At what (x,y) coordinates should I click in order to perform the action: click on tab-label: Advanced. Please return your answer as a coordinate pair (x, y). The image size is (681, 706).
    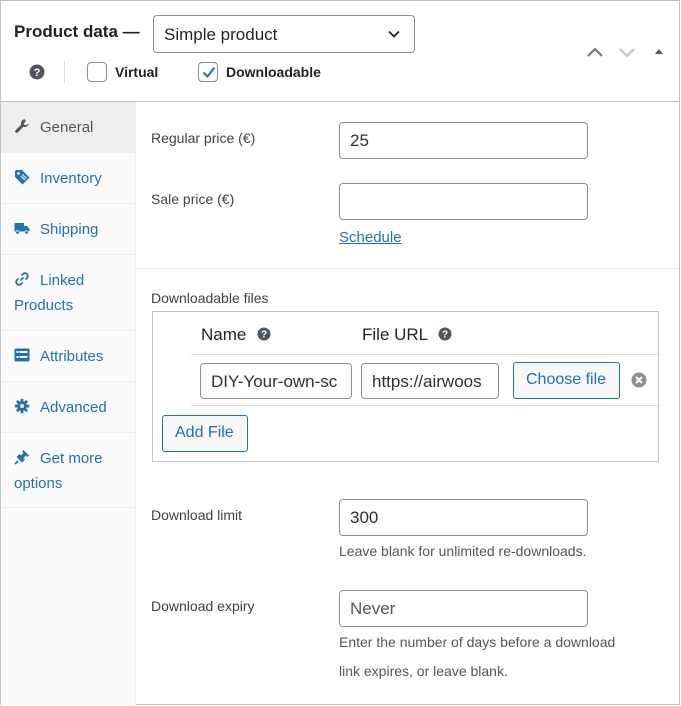
    Looking at the image, I should click on (73, 407).